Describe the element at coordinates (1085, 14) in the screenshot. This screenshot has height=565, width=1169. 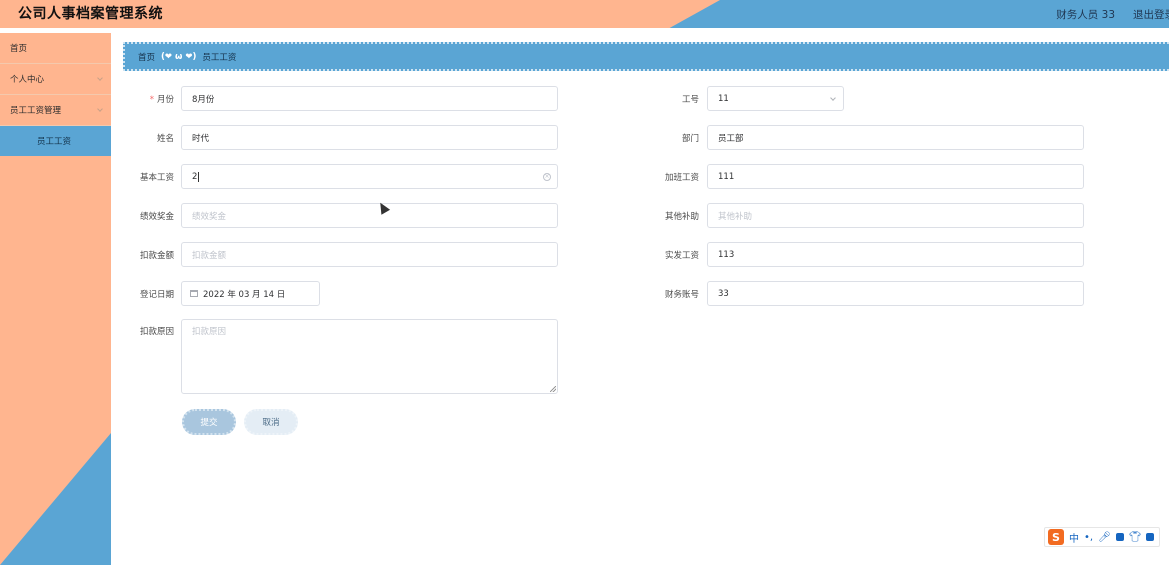
I see `current-user-label: 财务人员 33` at that location.